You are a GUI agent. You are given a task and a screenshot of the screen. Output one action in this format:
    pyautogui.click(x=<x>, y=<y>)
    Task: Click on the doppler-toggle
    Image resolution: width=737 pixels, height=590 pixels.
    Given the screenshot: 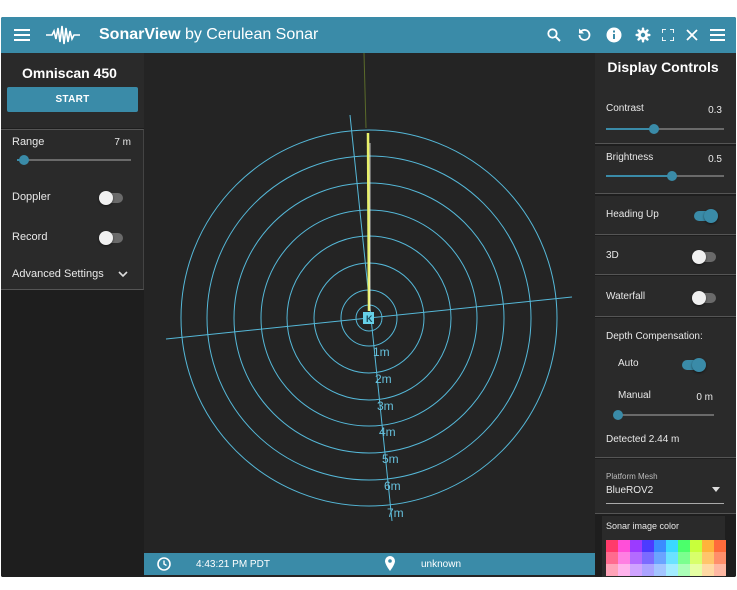 What is the action you would take?
    pyautogui.click(x=111, y=198)
    